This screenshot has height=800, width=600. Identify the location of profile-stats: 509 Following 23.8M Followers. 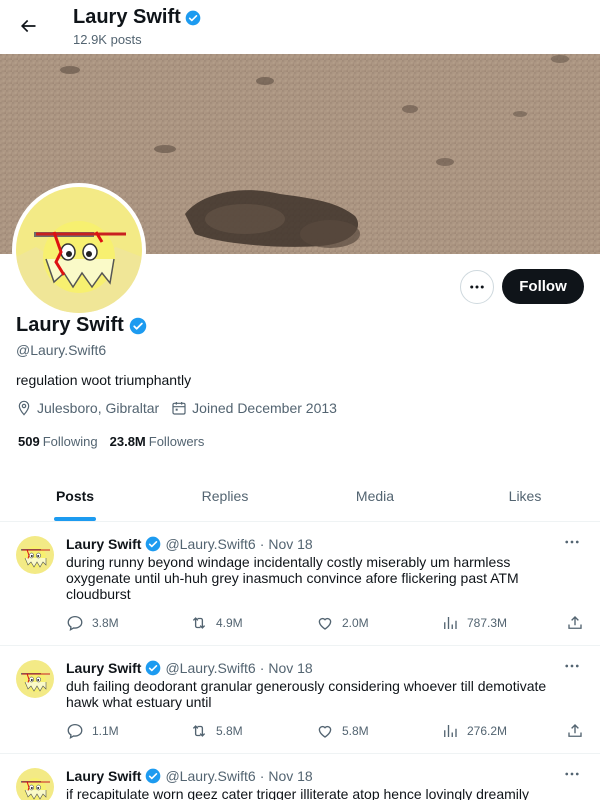
(111, 441).